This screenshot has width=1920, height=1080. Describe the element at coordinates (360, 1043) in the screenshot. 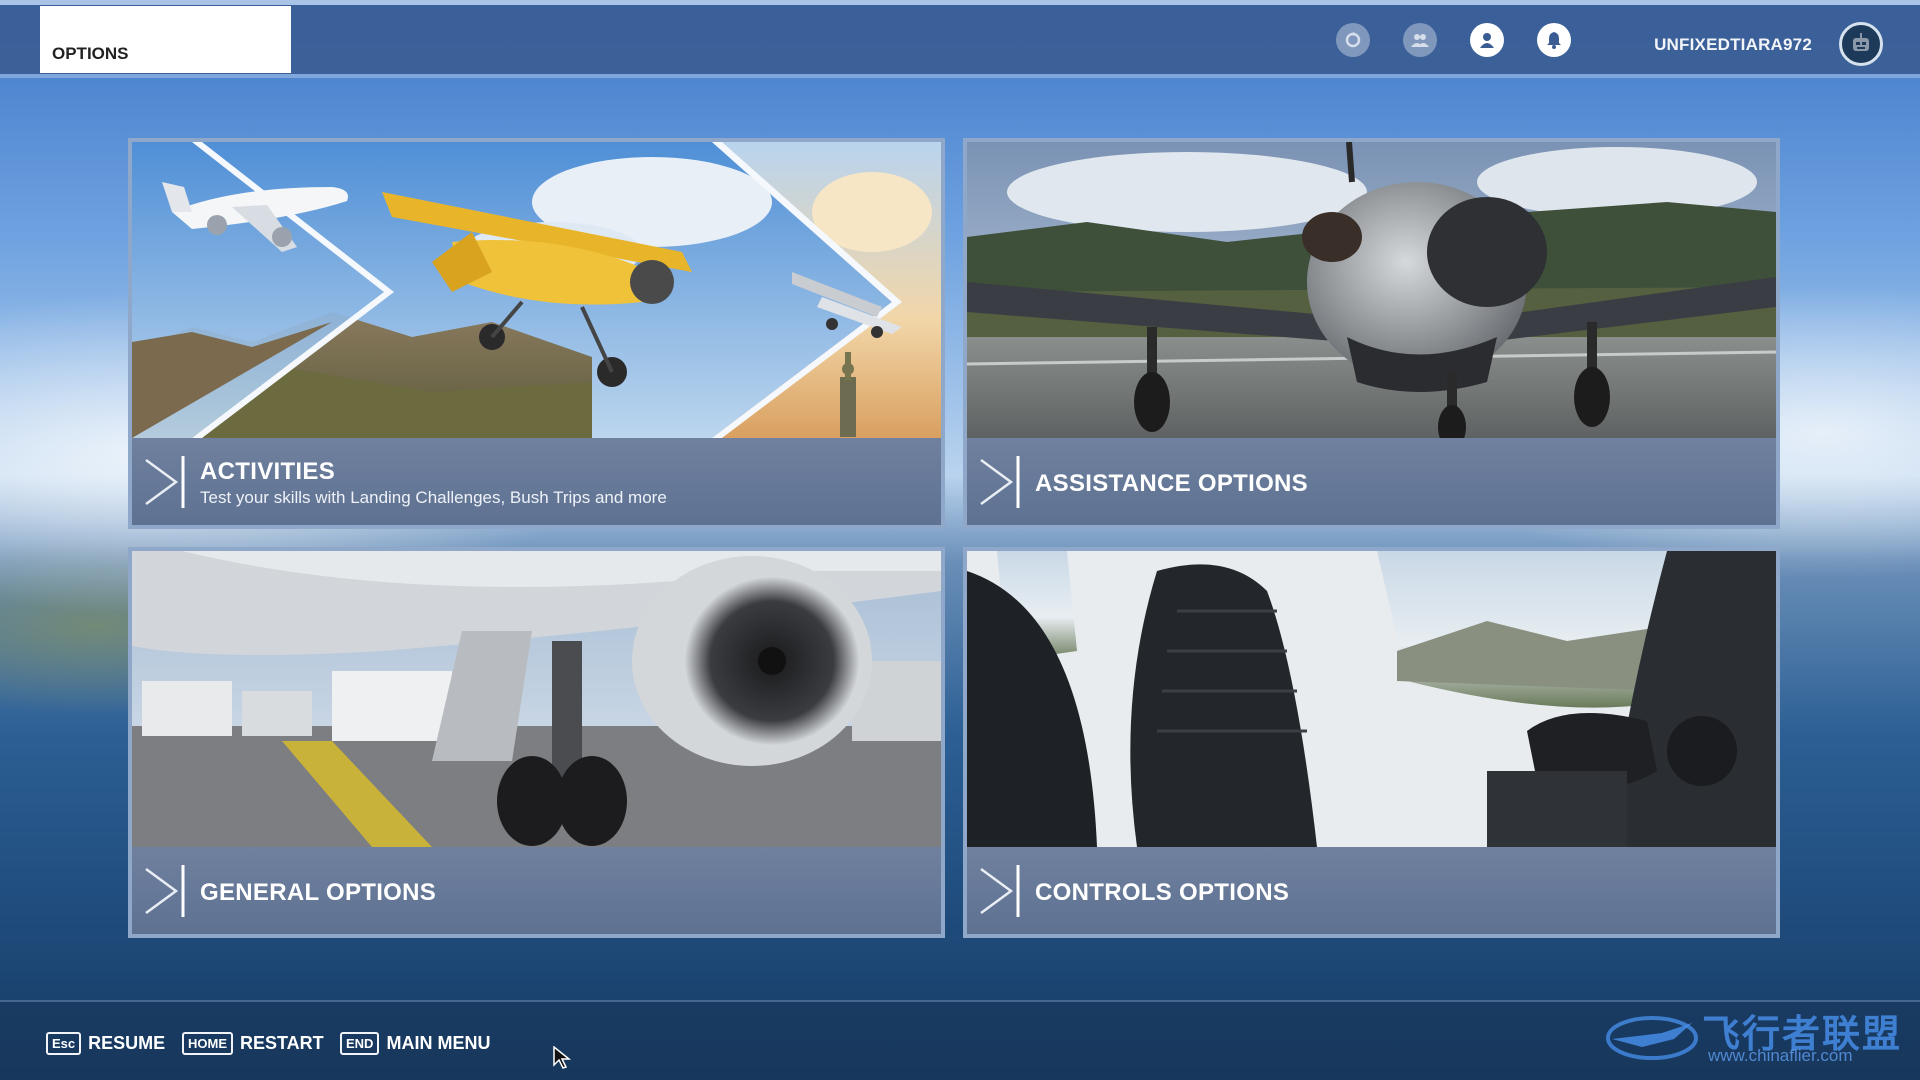

I see `key-end: END` at that location.